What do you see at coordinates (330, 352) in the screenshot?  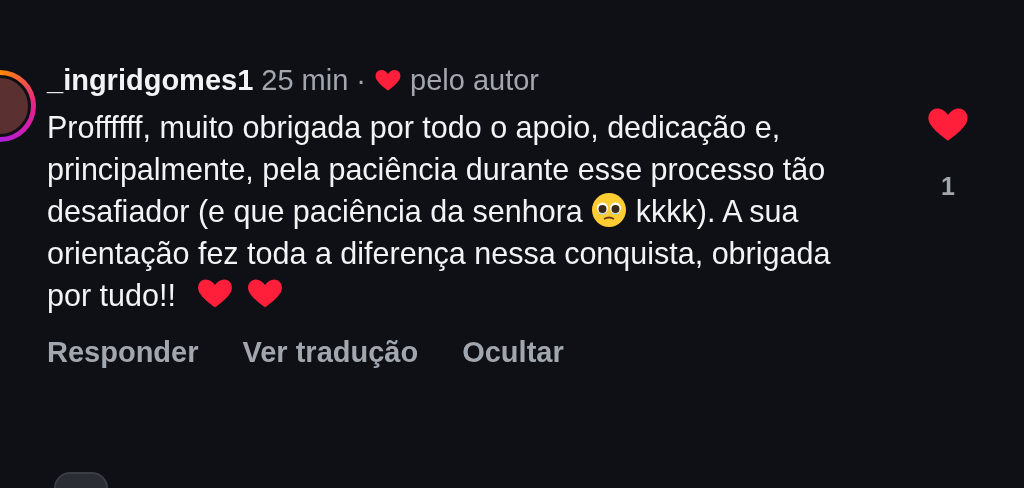 I see `action-link: Ver tradução` at bounding box center [330, 352].